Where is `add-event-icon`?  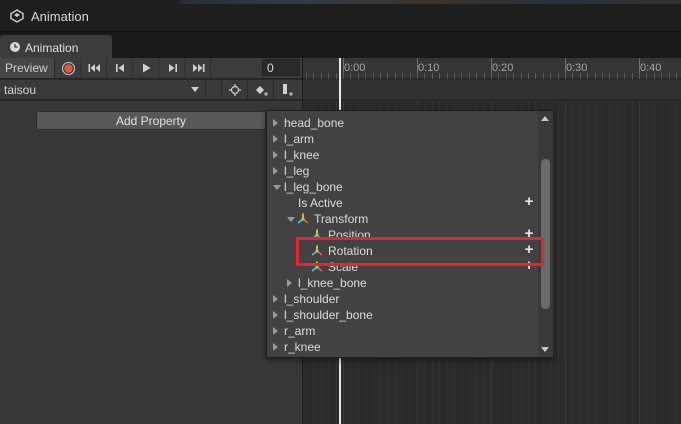 add-event-icon is located at coordinates (288, 90).